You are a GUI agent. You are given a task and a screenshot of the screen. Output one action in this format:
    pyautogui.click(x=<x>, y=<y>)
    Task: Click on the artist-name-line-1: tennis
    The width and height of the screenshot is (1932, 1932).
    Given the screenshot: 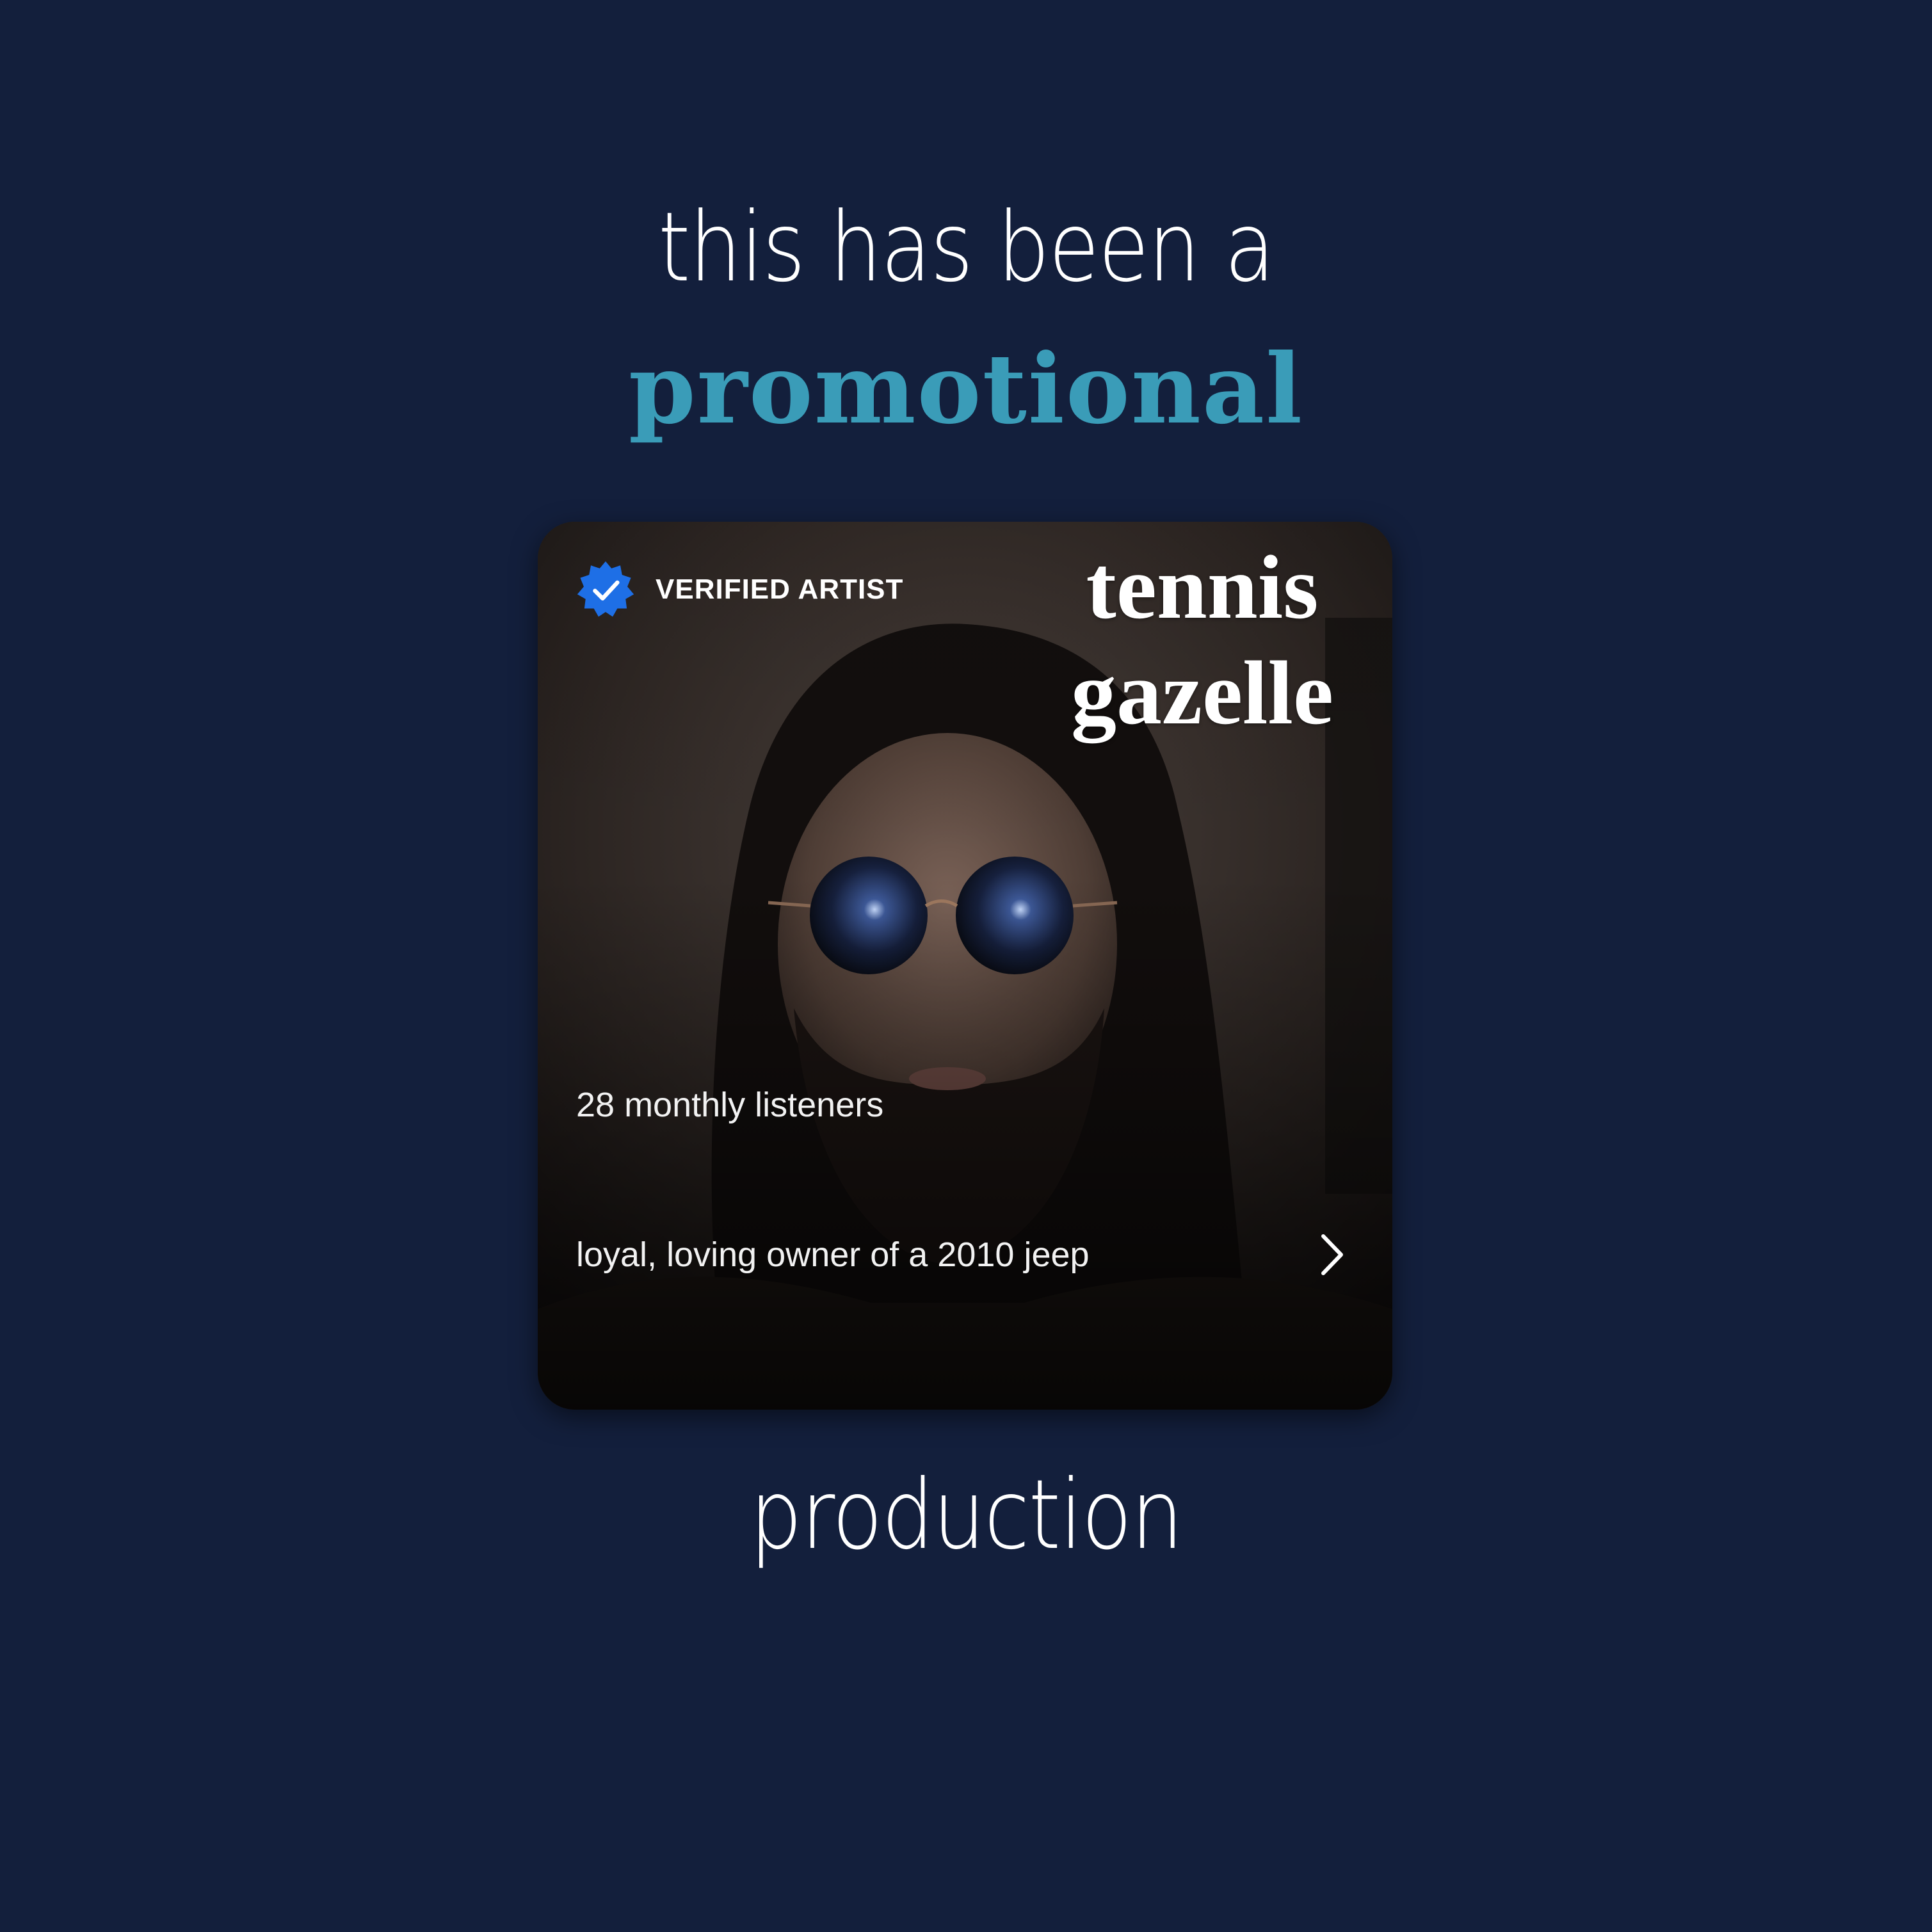 What is the action you would take?
    pyautogui.click(x=1202, y=587)
    